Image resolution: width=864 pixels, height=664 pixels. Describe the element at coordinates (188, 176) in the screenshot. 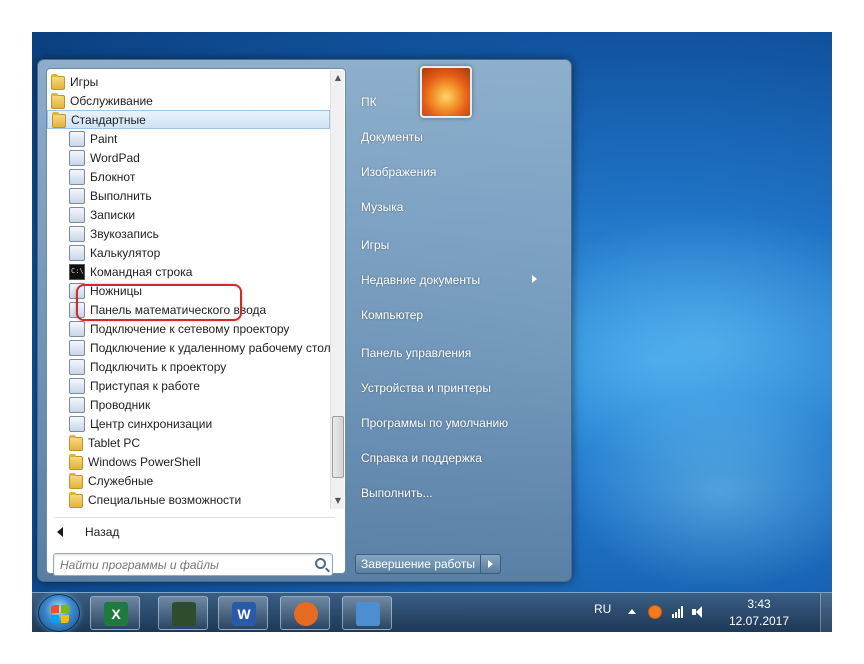

I see `program-item: Блокнот` at that location.